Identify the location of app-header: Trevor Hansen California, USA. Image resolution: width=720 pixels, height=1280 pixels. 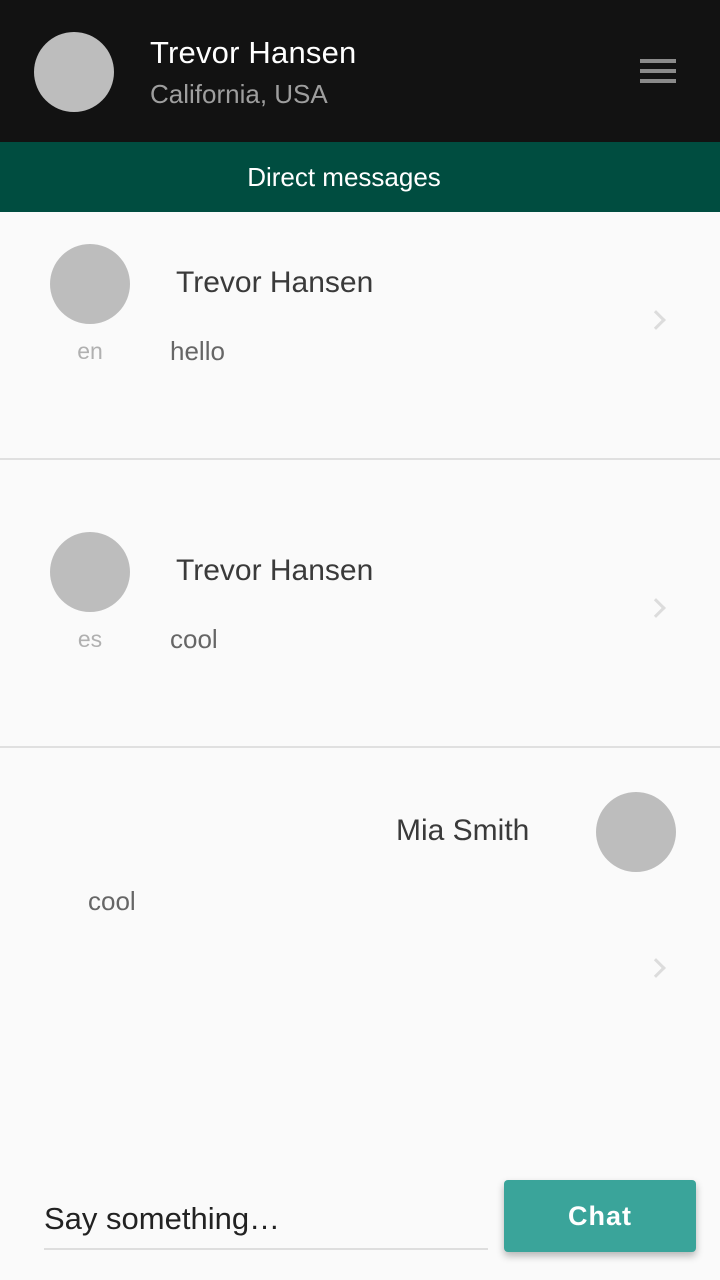
(360, 71).